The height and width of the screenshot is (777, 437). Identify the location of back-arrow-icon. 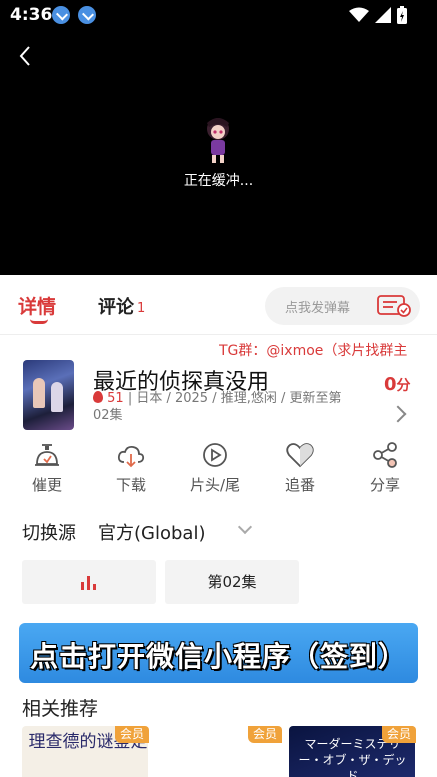
(26, 56).